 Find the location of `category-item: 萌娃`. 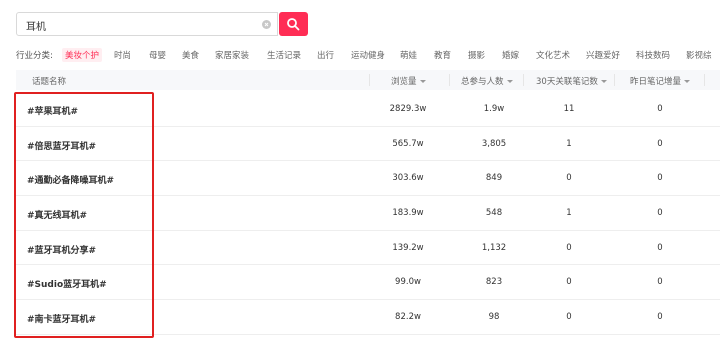

category-item: 萌娃 is located at coordinates (408, 55).